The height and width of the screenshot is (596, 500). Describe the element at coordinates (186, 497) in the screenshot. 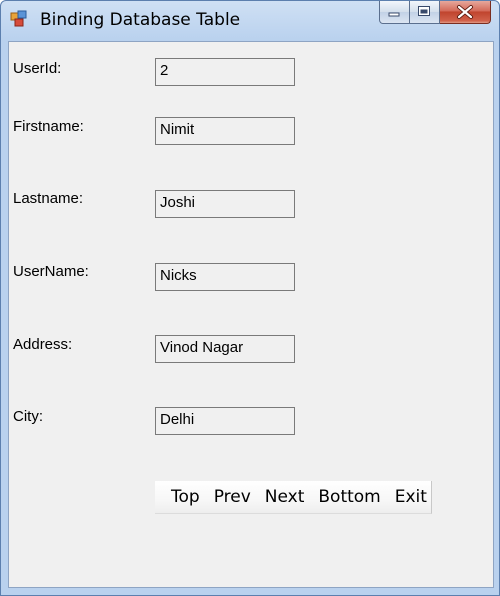

I see `top-button: Top` at that location.